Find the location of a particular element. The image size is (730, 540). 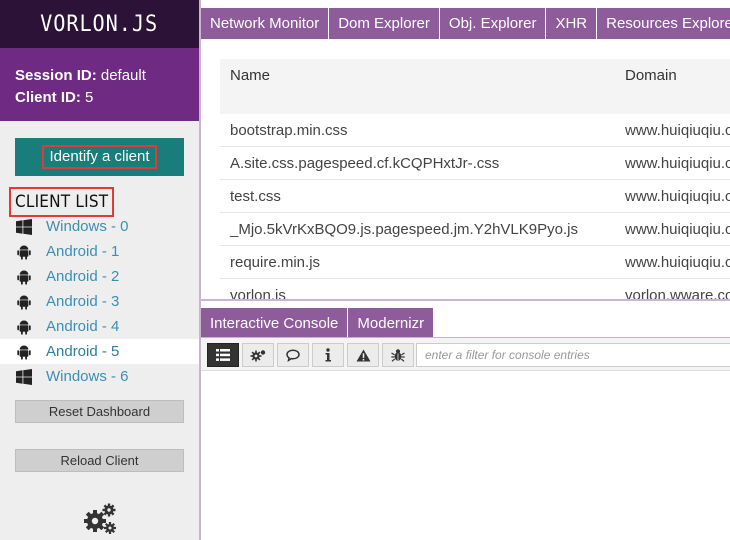

client-item-android-5: Android - 5 is located at coordinates (99, 351).